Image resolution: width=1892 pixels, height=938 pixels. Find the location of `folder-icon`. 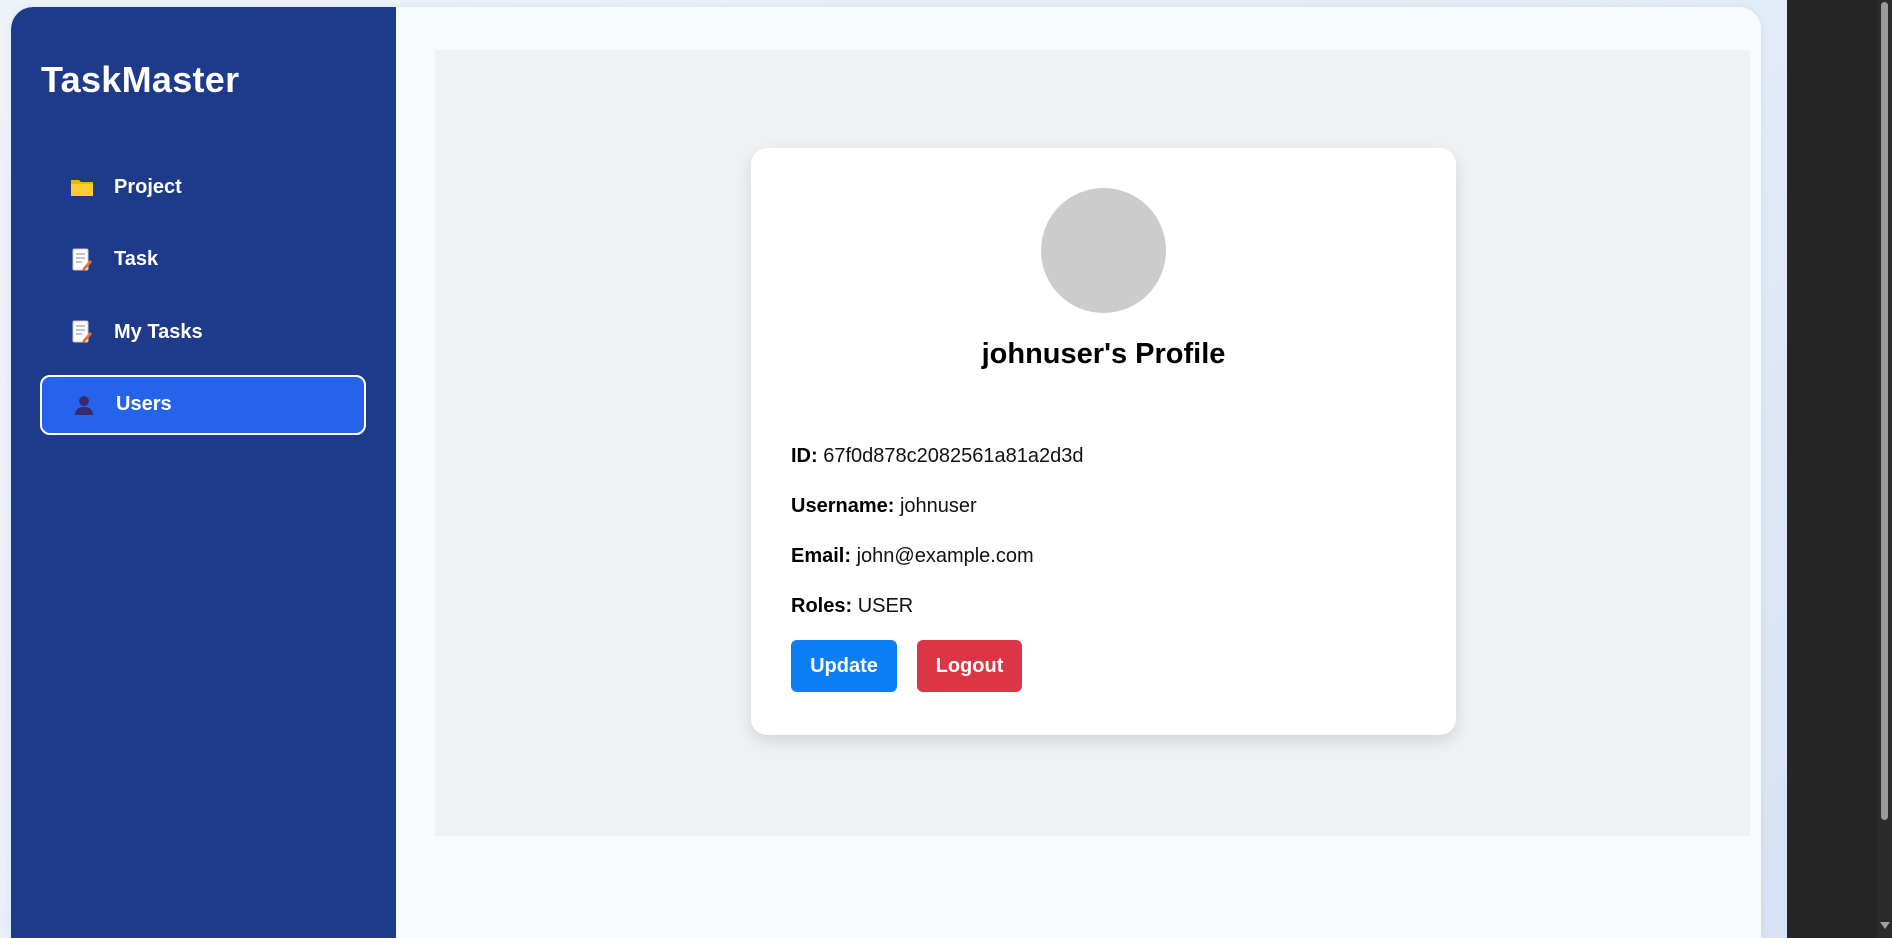

folder-icon is located at coordinates (82, 187).